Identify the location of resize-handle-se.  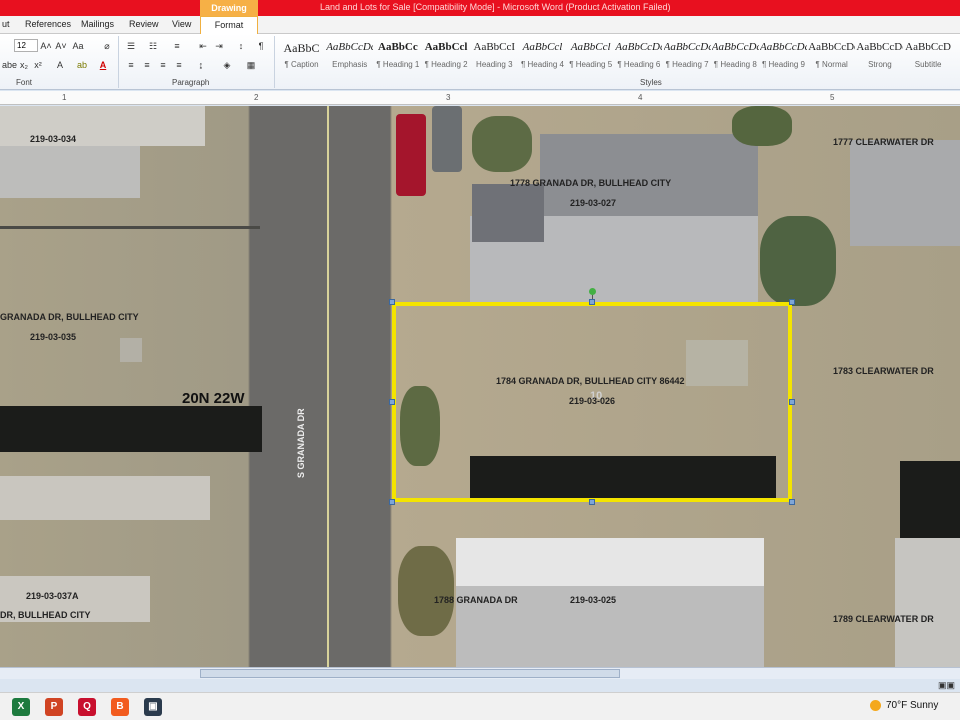
(792, 502).